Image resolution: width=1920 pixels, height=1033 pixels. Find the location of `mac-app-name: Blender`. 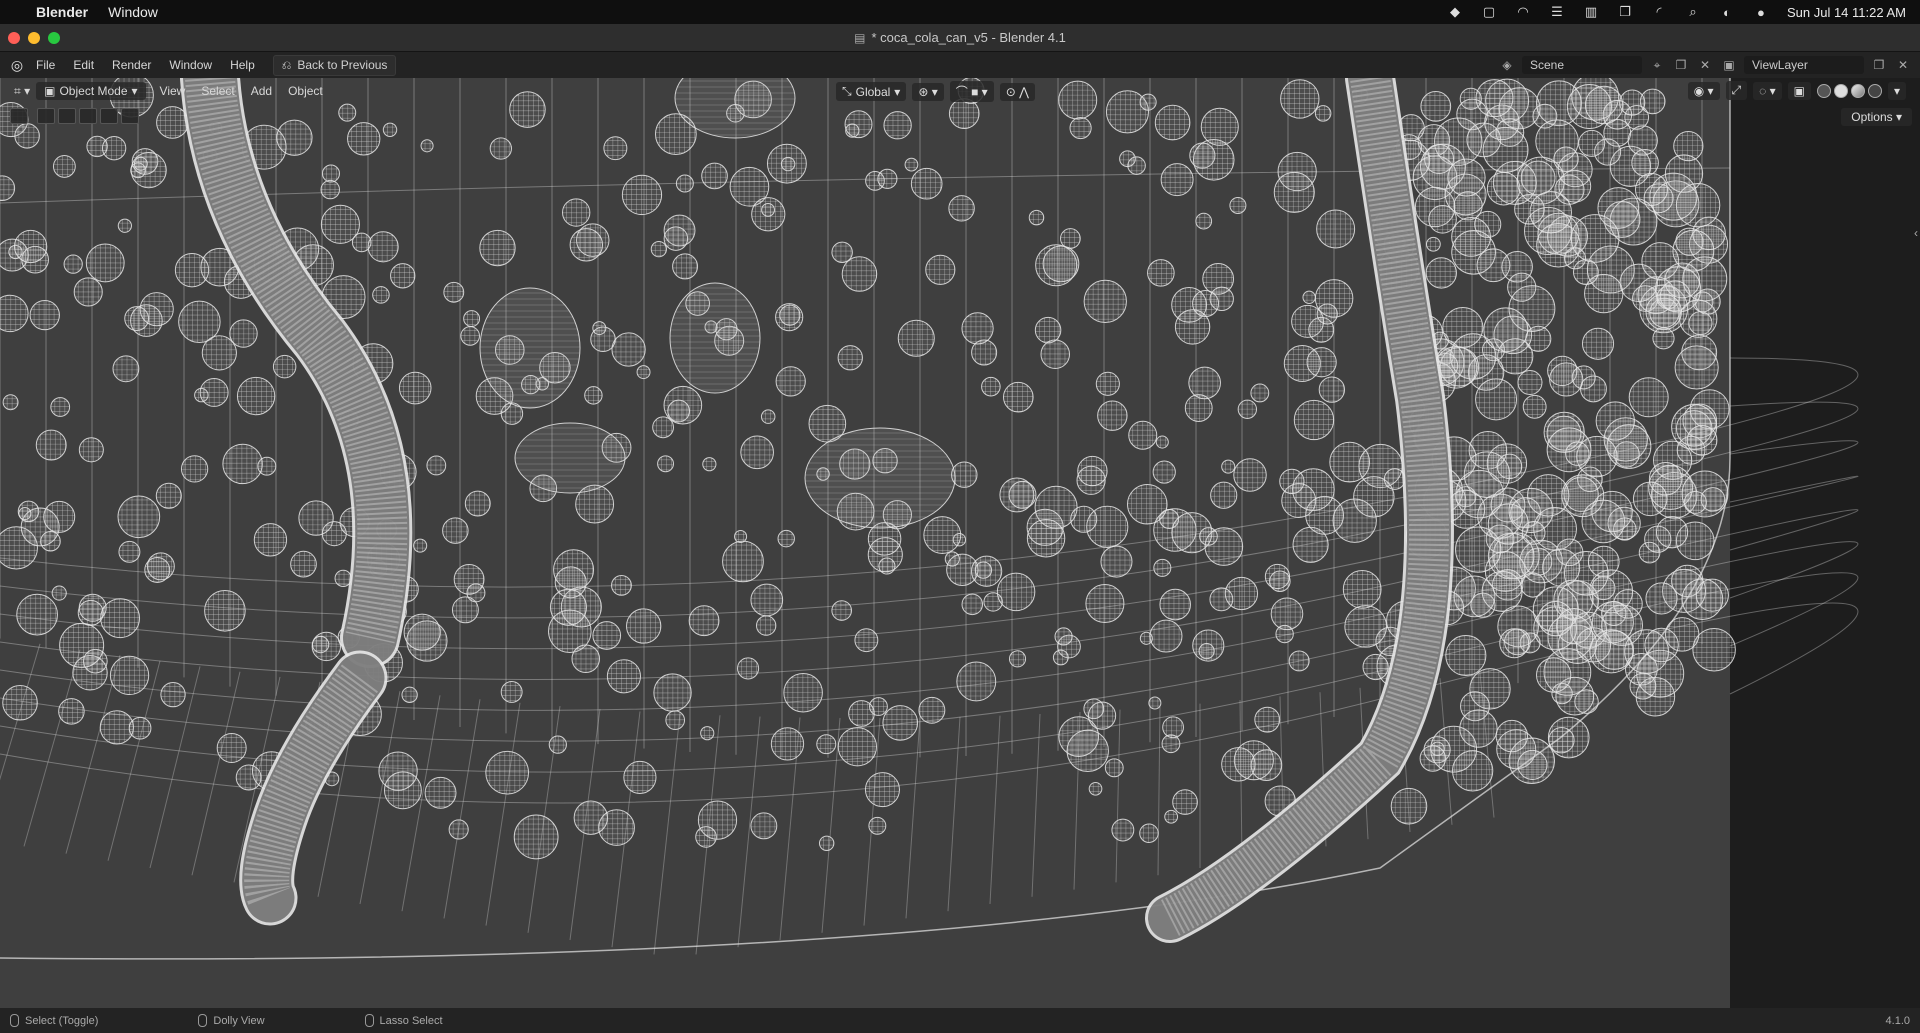

mac-app-name: Blender is located at coordinates (62, 12).